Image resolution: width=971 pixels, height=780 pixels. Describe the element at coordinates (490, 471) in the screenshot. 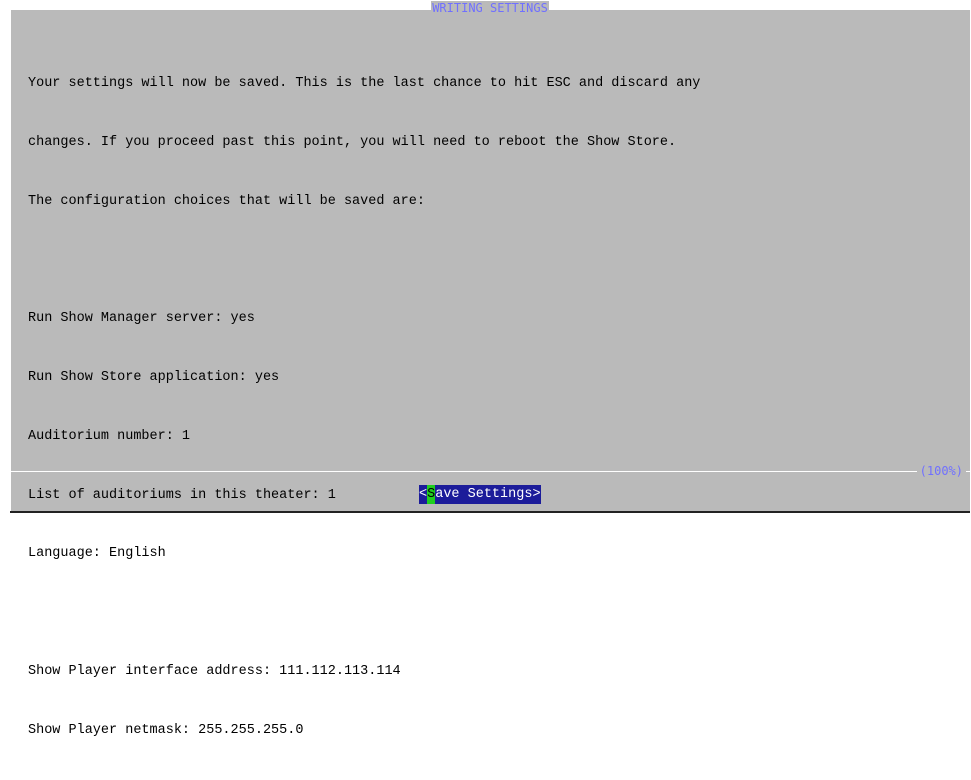

I see `button-separator` at that location.